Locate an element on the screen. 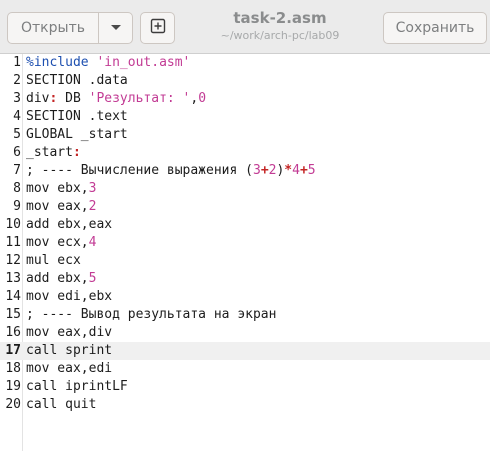 This screenshot has width=490, height=451. code-line: 7 ; ---- Вычисление выражения (3+2)*4+5 is located at coordinates (245, 171).